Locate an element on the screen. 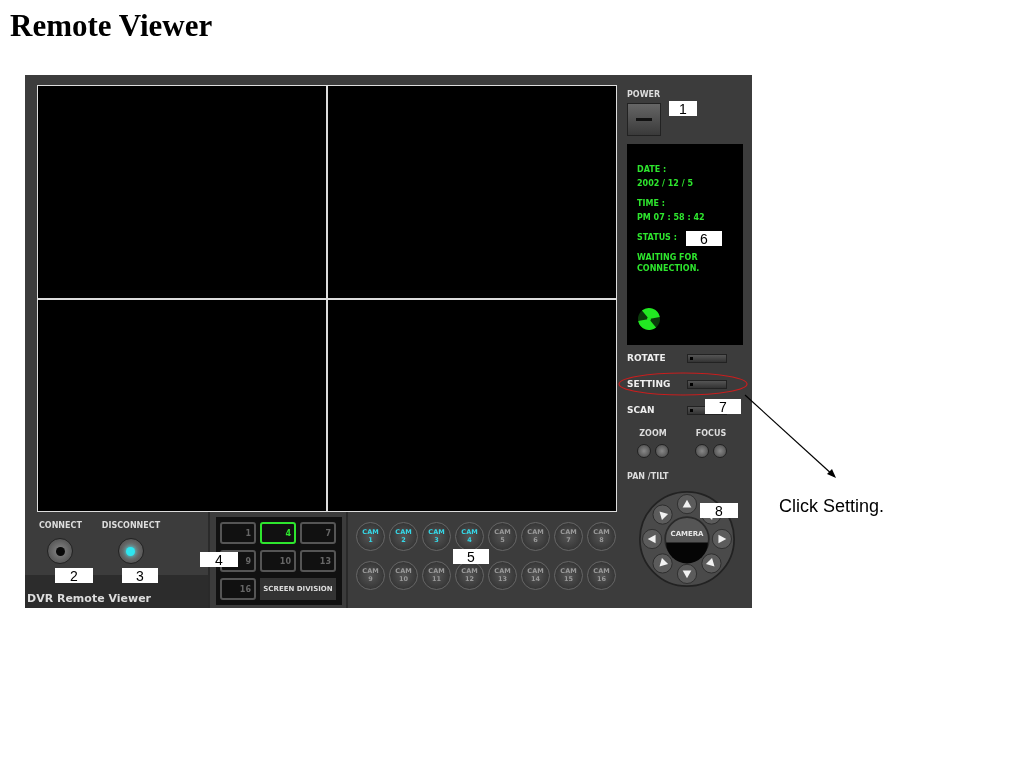 Image resolution: width=1024 pixels, height=768 pixels. date-label: DATE : is located at coordinates (652, 169).